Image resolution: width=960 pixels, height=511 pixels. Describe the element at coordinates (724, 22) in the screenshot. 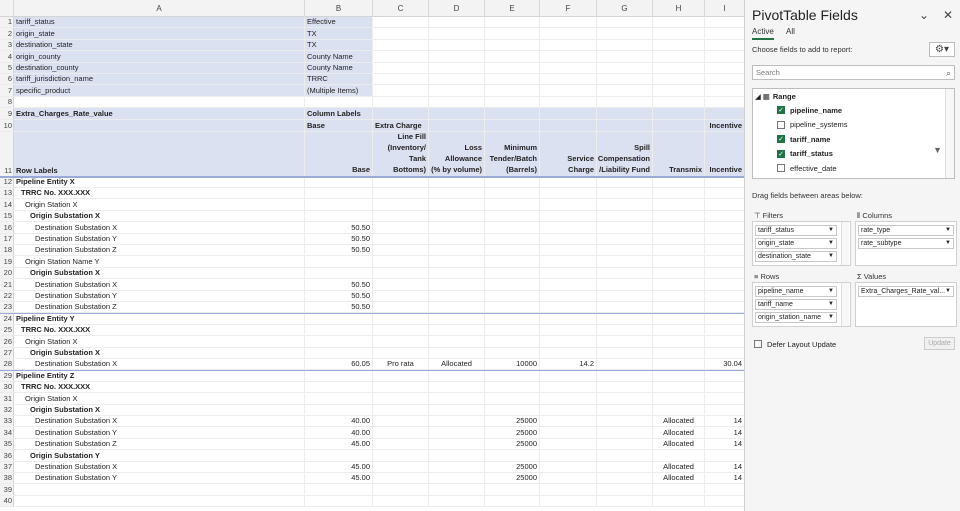

I see `cell-i1` at that location.